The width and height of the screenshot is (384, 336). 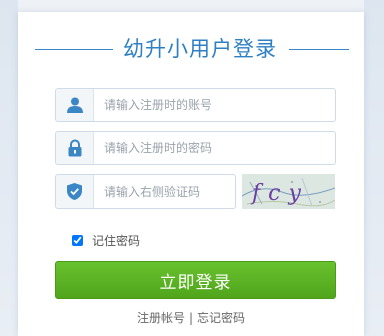 I want to click on username-input, so click(x=216, y=105).